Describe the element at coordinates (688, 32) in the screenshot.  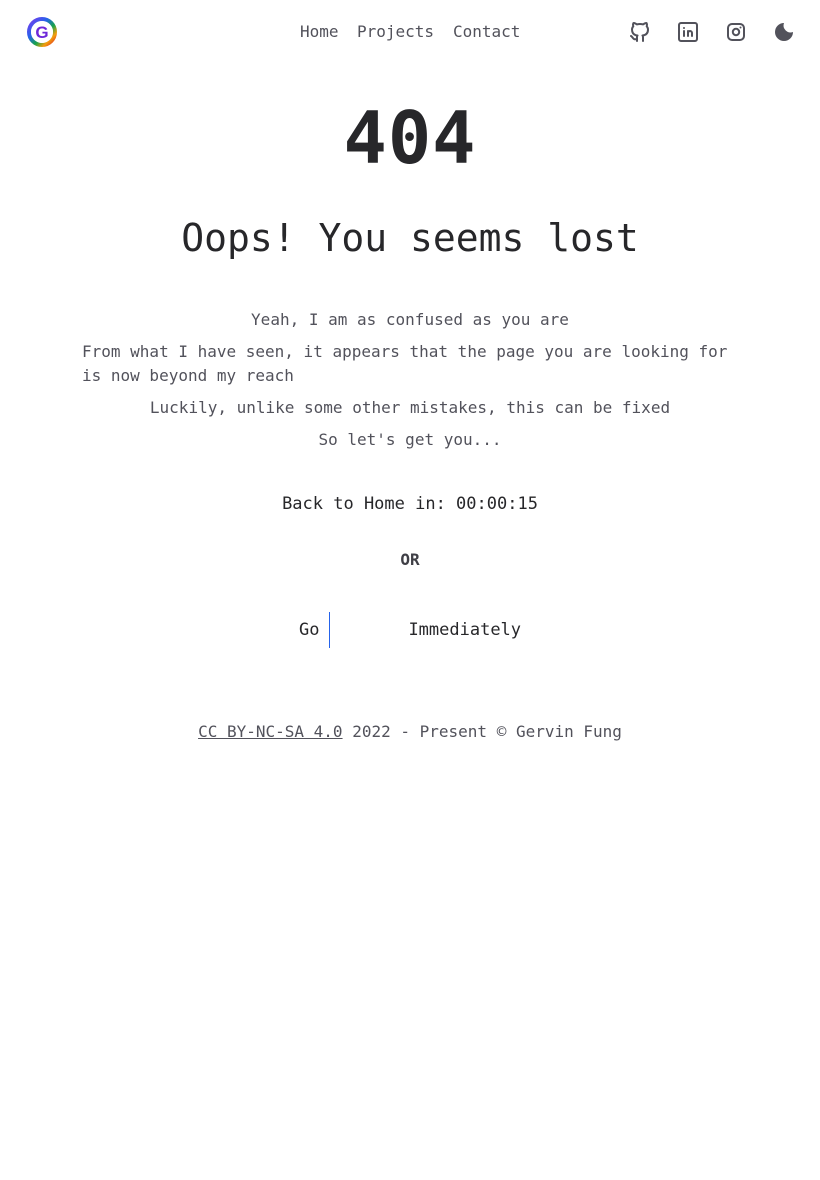
I see `linkedin-icon` at that location.